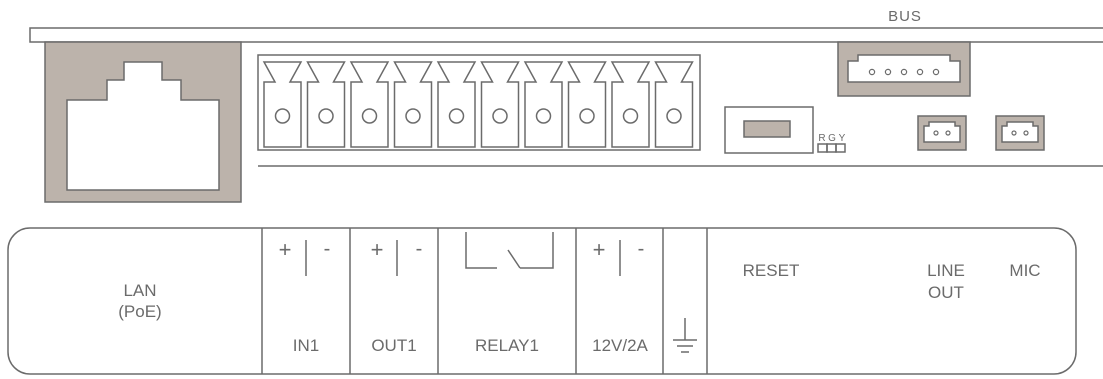 This screenshot has height=379, width=1103. Describe the element at coordinates (946, 292) in the screenshot. I see `line-out-label-line2: OUT` at that location.